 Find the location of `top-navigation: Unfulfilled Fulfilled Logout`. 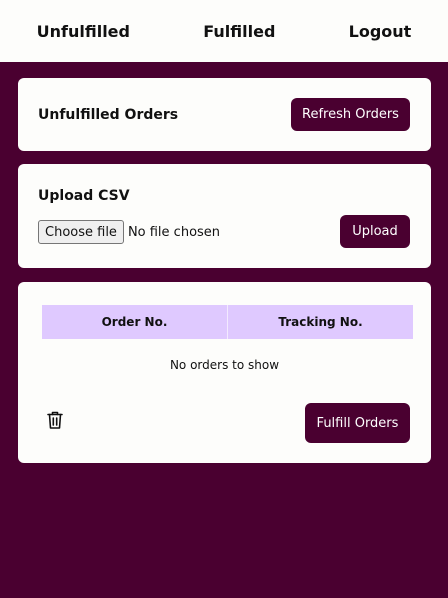

top-navigation: Unfulfilled Fulfilled Logout is located at coordinates (224, 31).